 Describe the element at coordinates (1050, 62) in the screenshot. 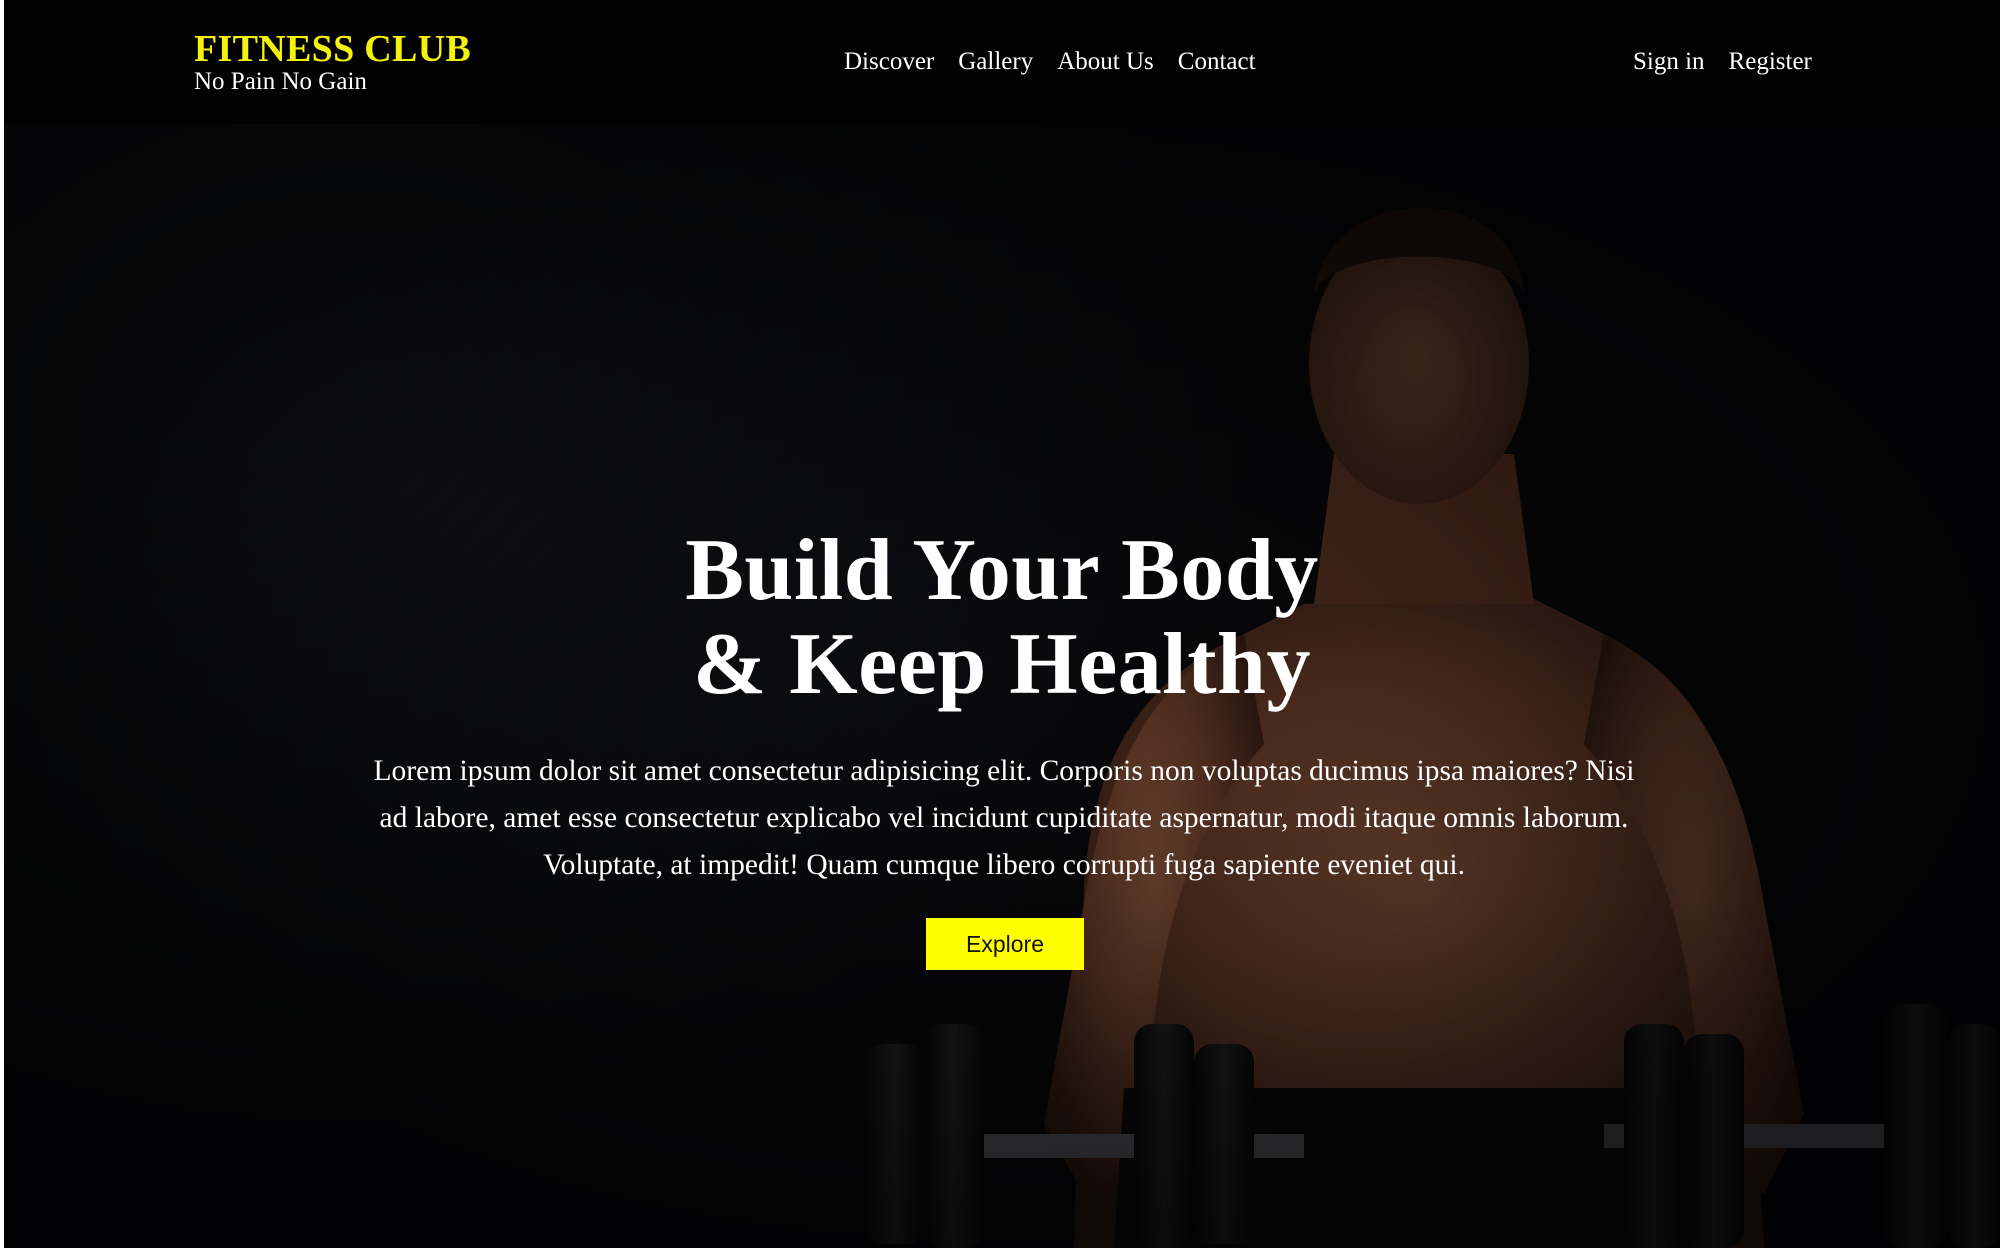

I see `main-nav: Discover Gallery About Us Contact` at that location.